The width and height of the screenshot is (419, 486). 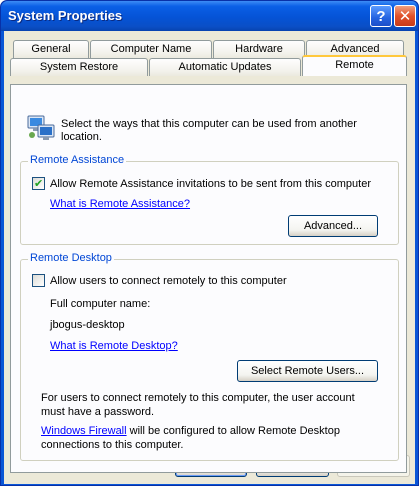 I want to click on tab-remote: Remote, so click(x=354, y=65).